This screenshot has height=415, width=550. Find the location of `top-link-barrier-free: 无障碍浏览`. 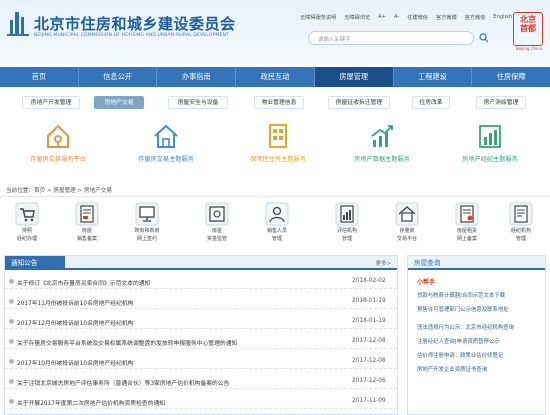

top-link-barrier-free: 无障碍浏览 is located at coordinates (357, 17).